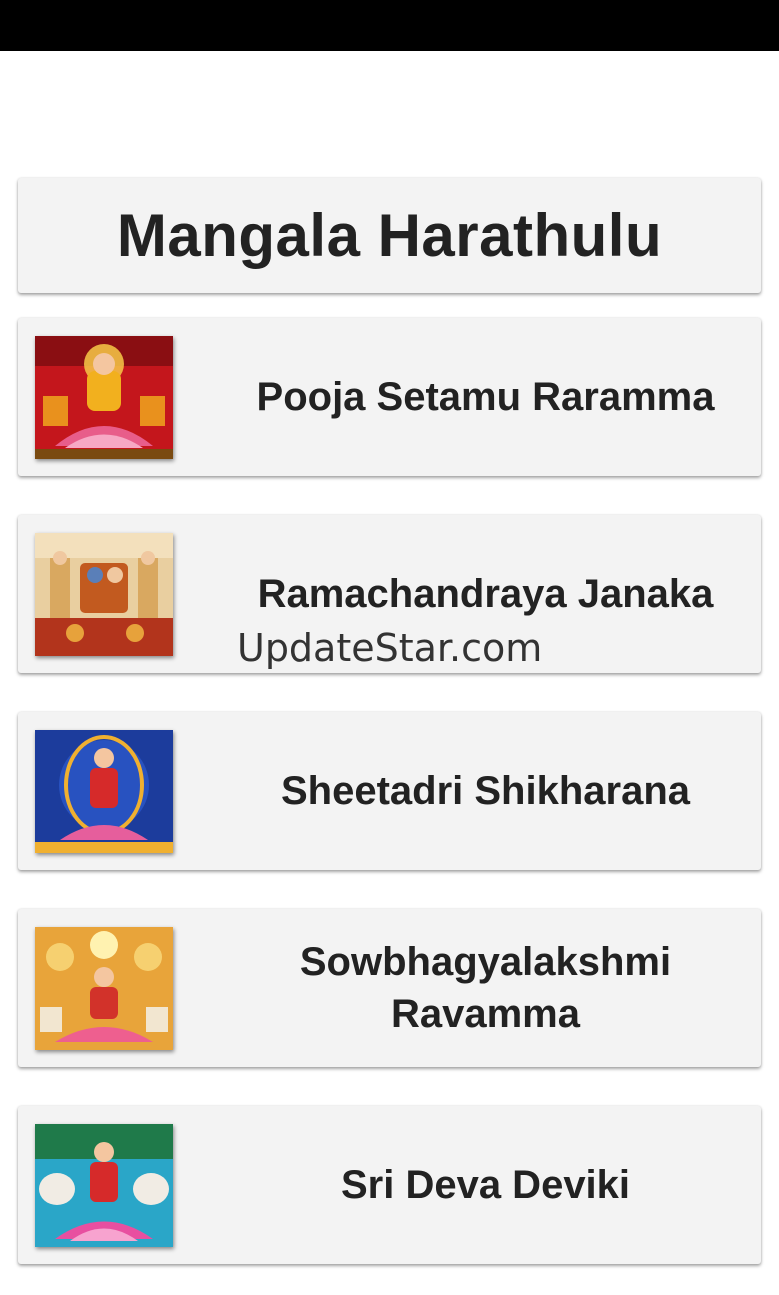 The image size is (779, 1295). I want to click on list-item-sheetadri: Sheetadri Shikharana, so click(389, 791).